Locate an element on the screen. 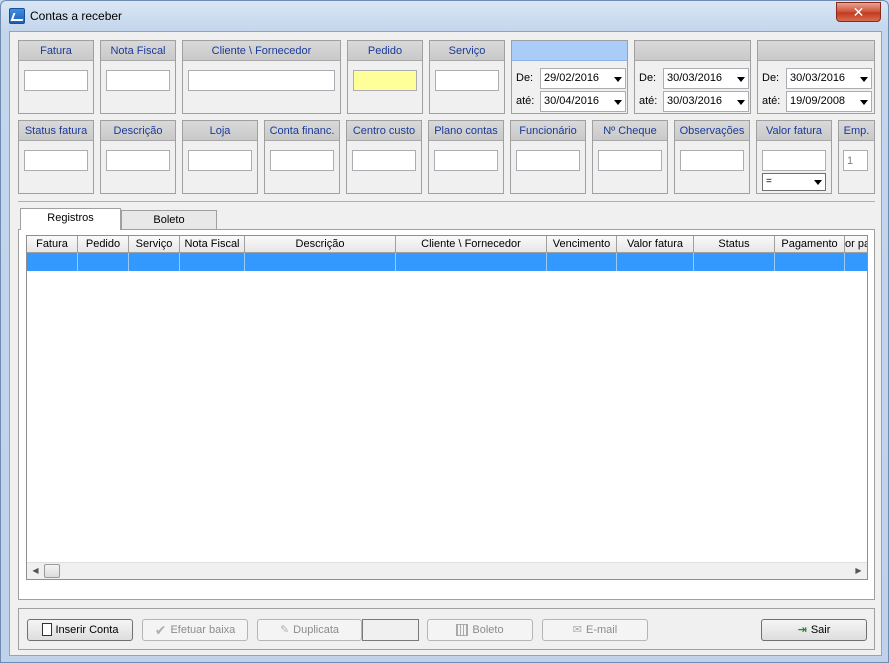 The width and height of the screenshot is (889, 663). cliente-input is located at coordinates (261, 80).